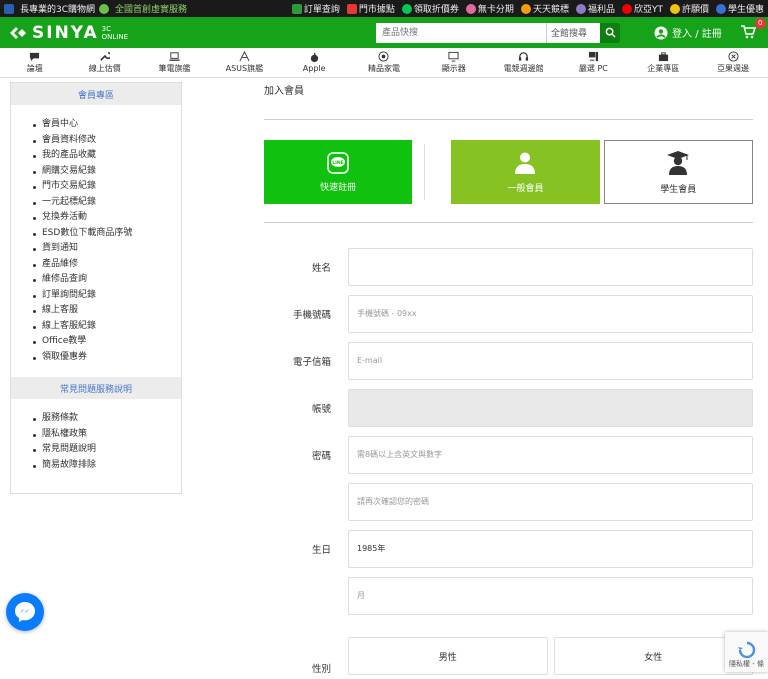 This screenshot has height=679, width=768. I want to click on sidebar-item-office-tutorial: Office教學, so click(107, 342).